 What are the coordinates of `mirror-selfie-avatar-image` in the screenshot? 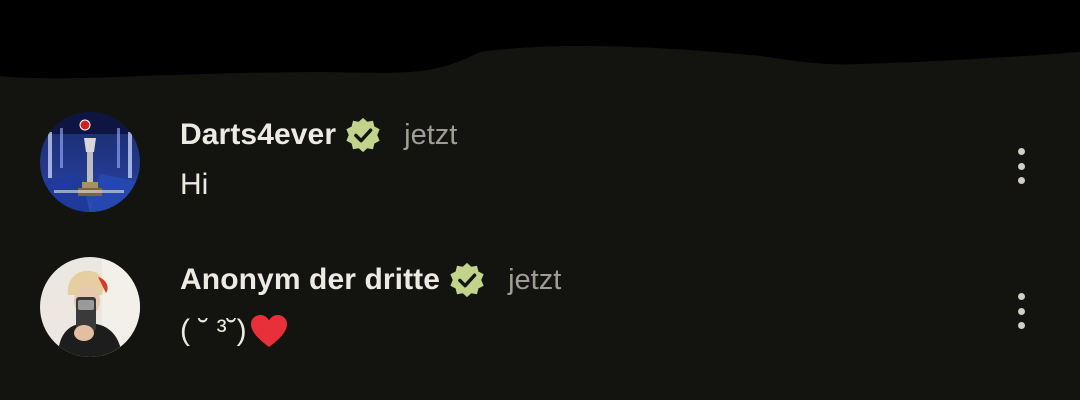 It's located at (90, 307).